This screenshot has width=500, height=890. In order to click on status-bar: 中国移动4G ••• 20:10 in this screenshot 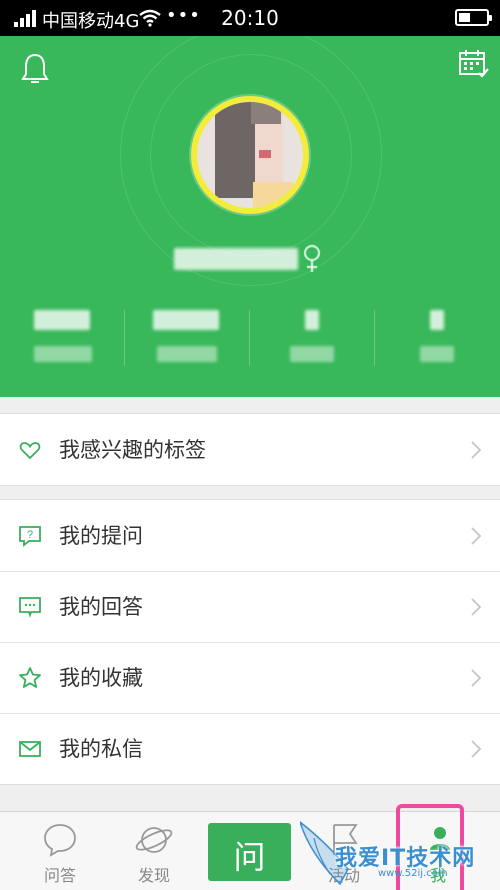, I will do `click(250, 18)`.